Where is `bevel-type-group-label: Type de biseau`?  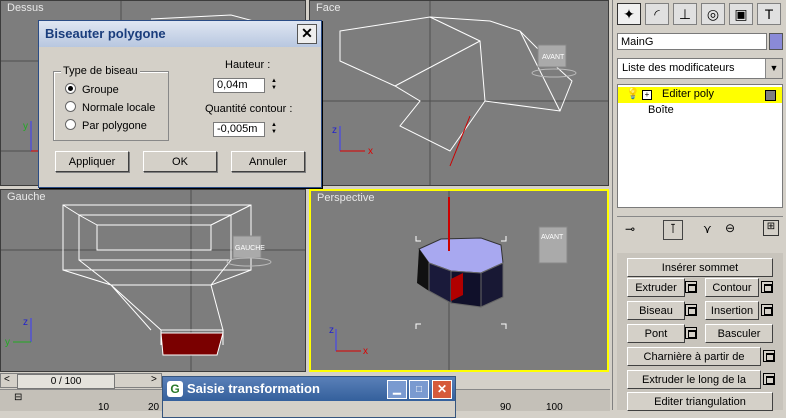 bevel-type-group-label: Type de biseau is located at coordinates (100, 71).